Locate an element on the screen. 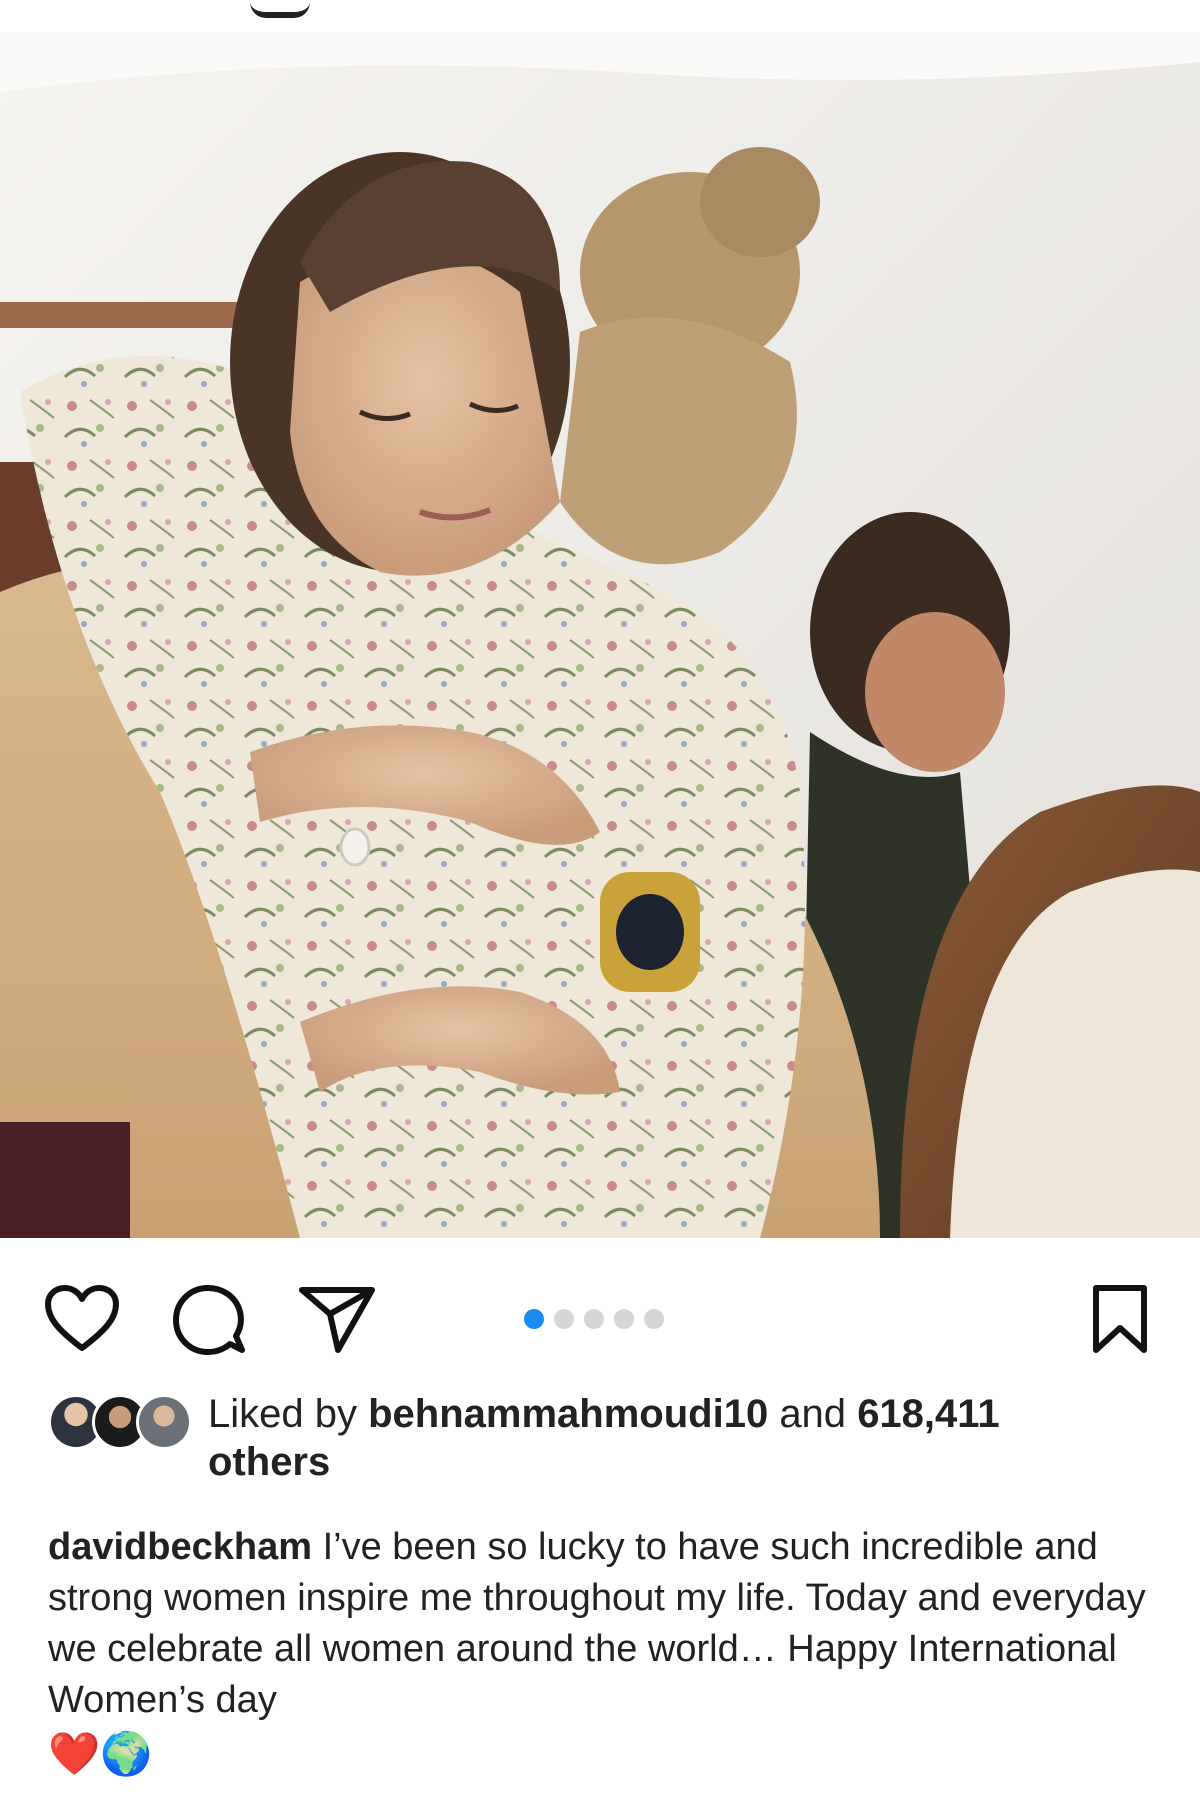  comment-icon is located at coordinates (209, 1320).